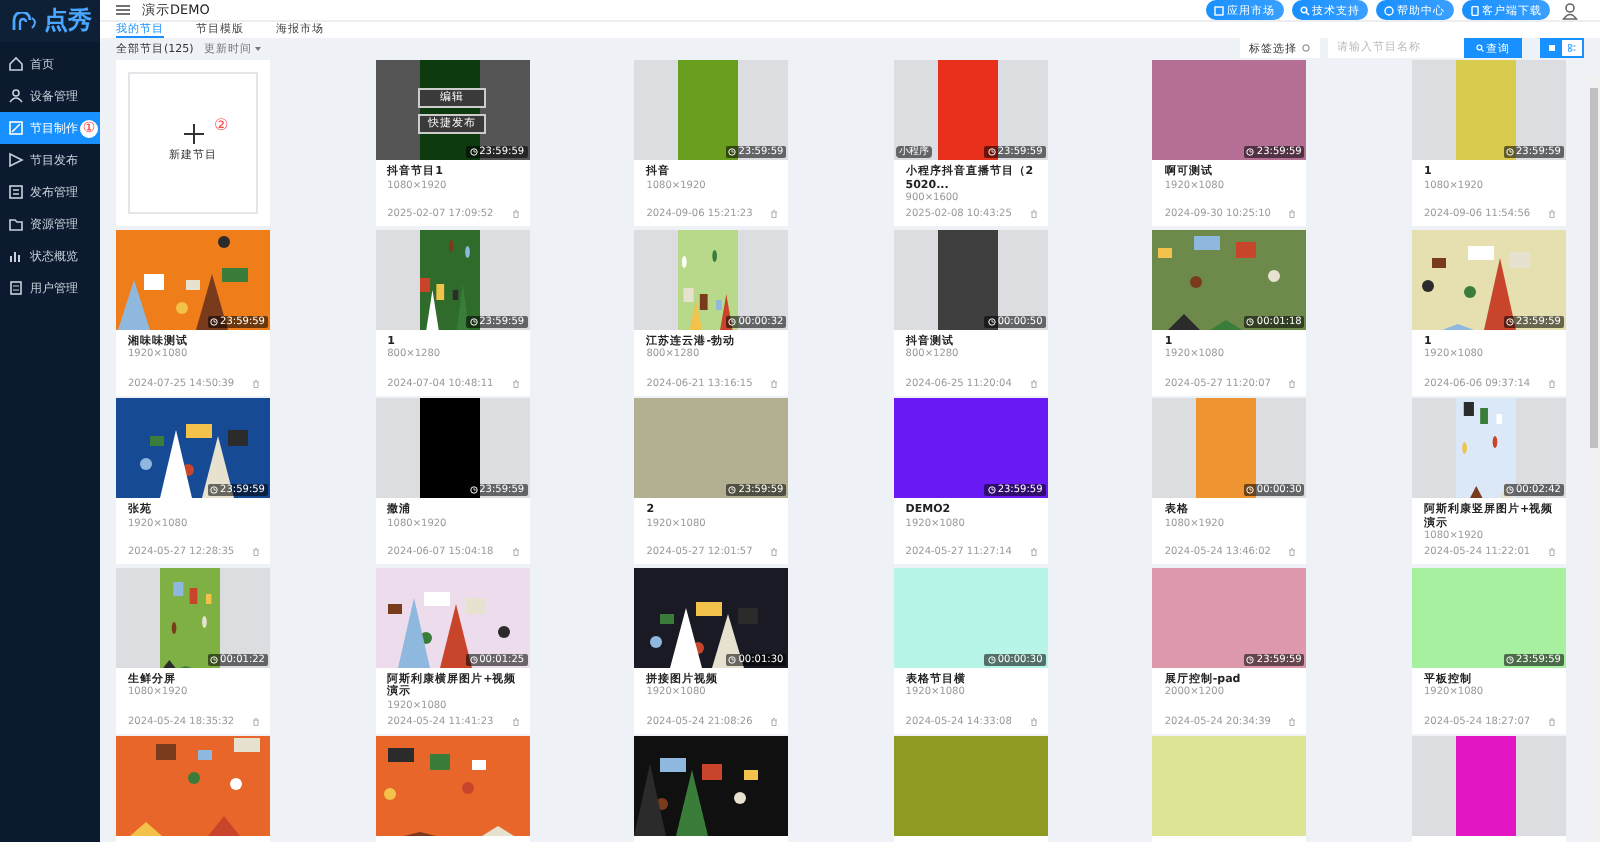  I want to click on menu-icon, so click(123, 10).